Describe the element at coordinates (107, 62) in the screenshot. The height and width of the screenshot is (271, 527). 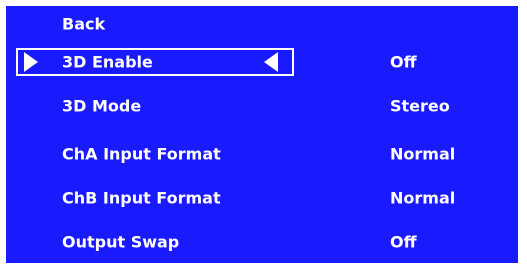
I see `menu-item-label: 3D Enable` at that location.